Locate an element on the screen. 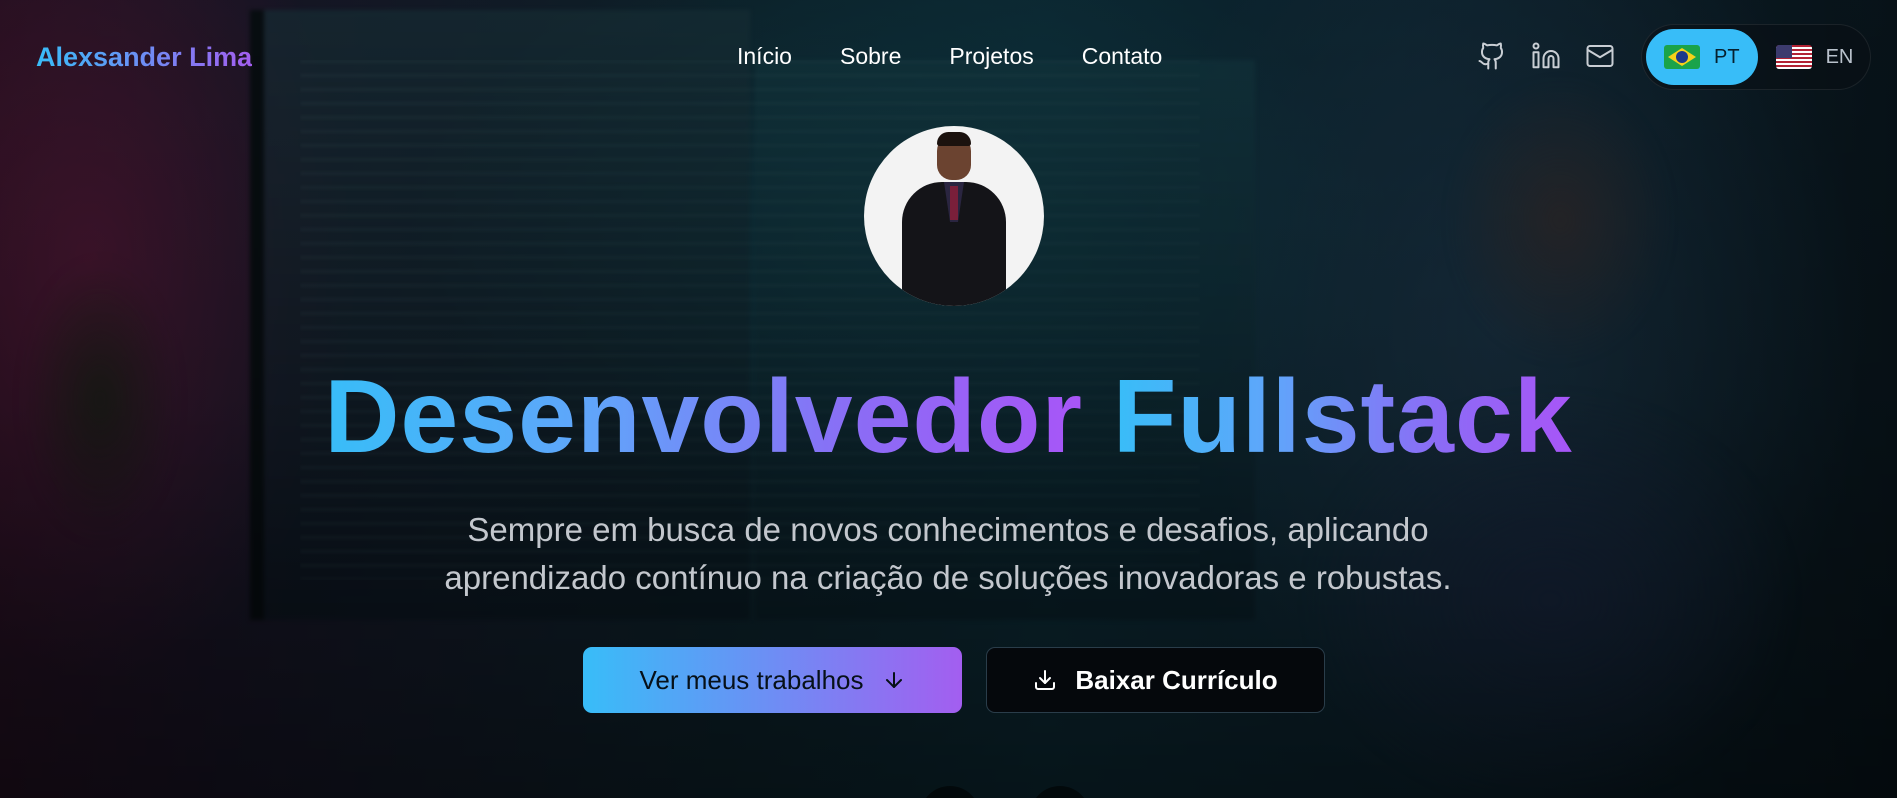 The image size is (1897, 798). language-option-pt: PT is located at coordinates (1702, 57).